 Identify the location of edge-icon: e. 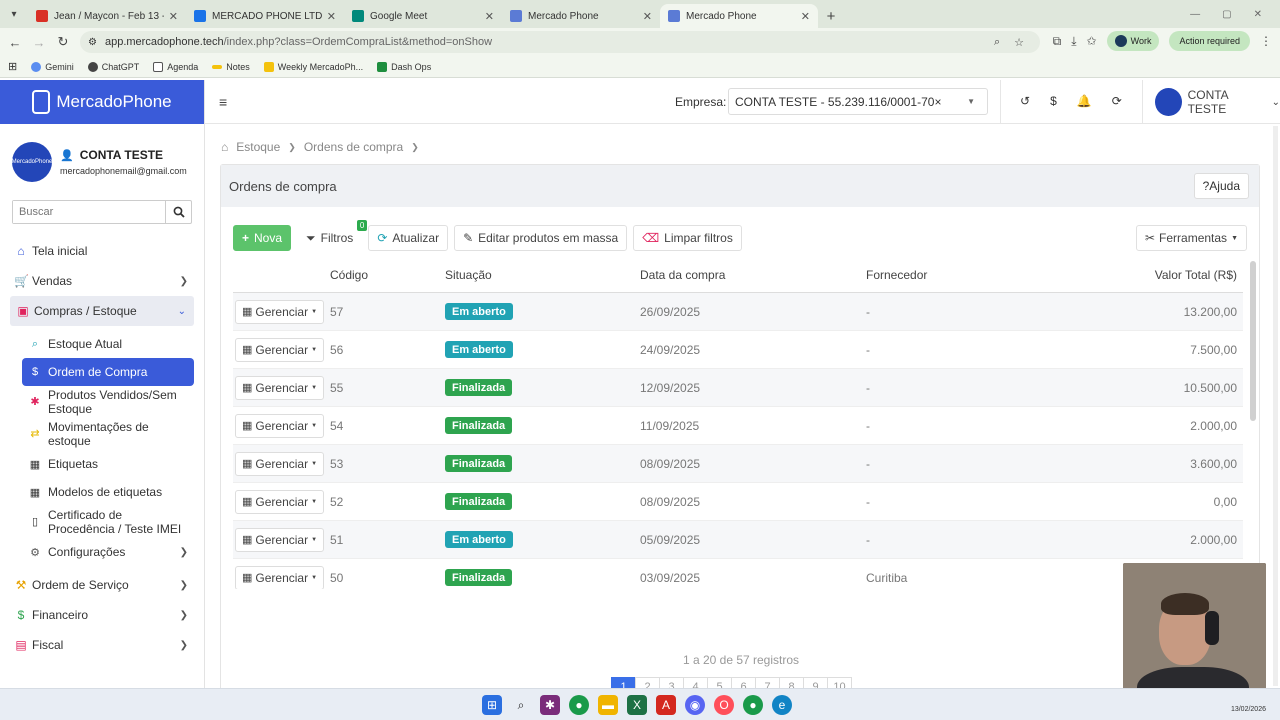
(782, 705).